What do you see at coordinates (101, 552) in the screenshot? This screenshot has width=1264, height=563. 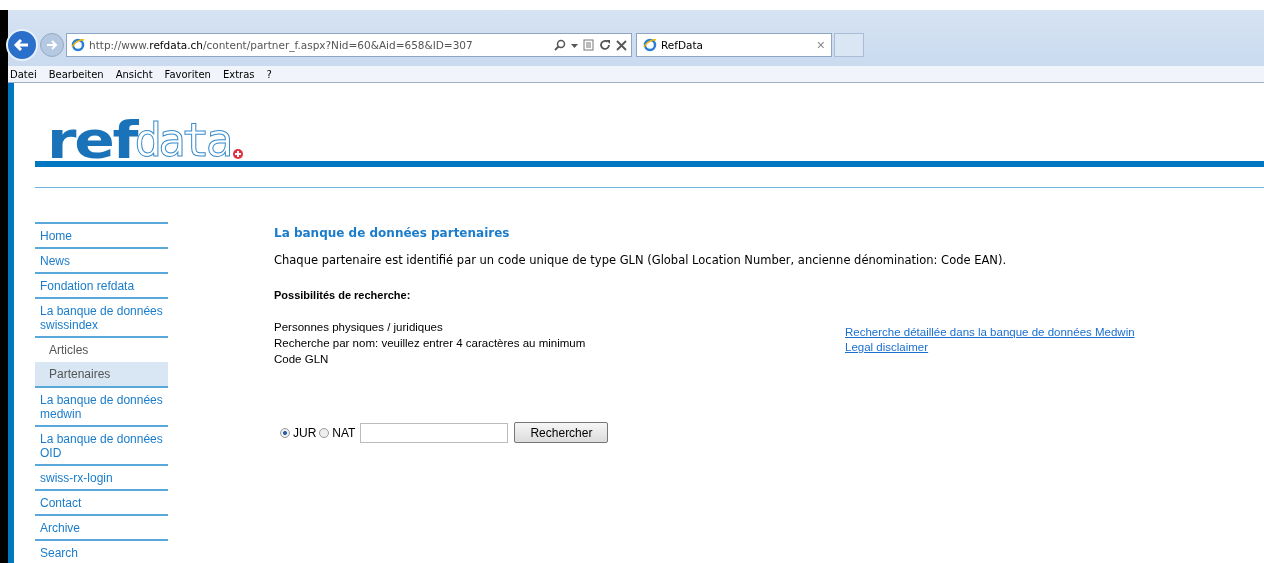 I see `sidebar-item: Search` at bounding box center [101, 552].